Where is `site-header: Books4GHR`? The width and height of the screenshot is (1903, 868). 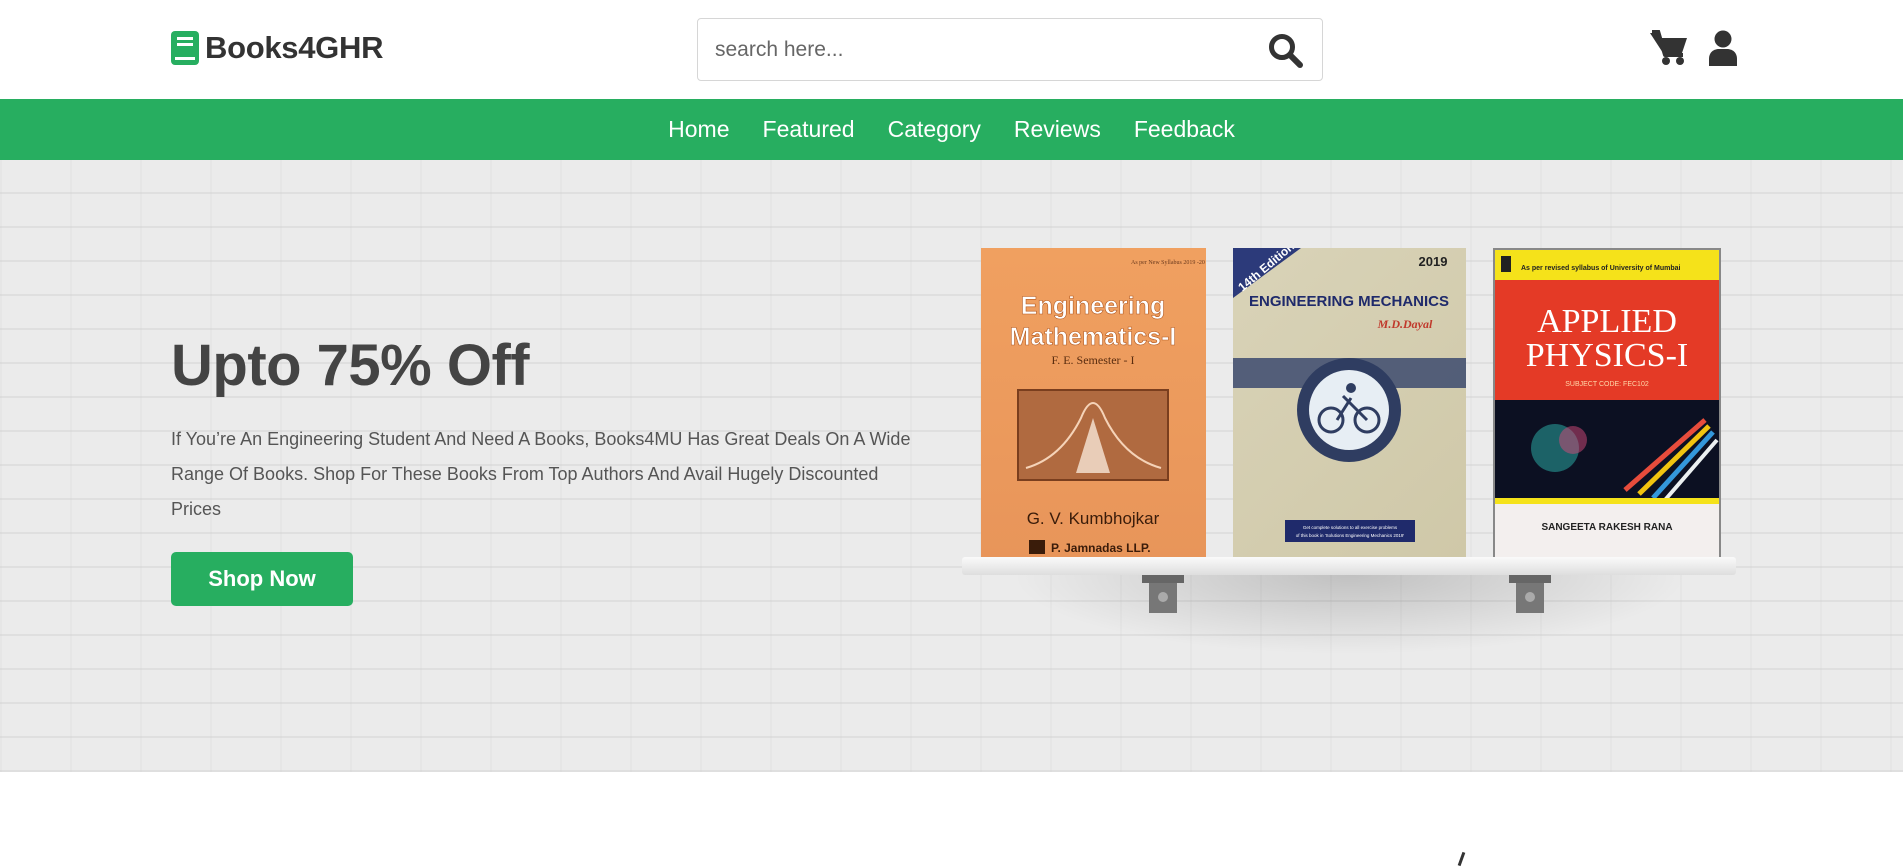
site-header: Books4GHR is located at coordinates (951, 49).